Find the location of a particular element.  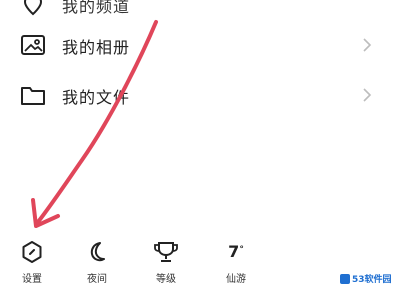

menu-item-album: 我的相册 is located at coordinates (198, 45).